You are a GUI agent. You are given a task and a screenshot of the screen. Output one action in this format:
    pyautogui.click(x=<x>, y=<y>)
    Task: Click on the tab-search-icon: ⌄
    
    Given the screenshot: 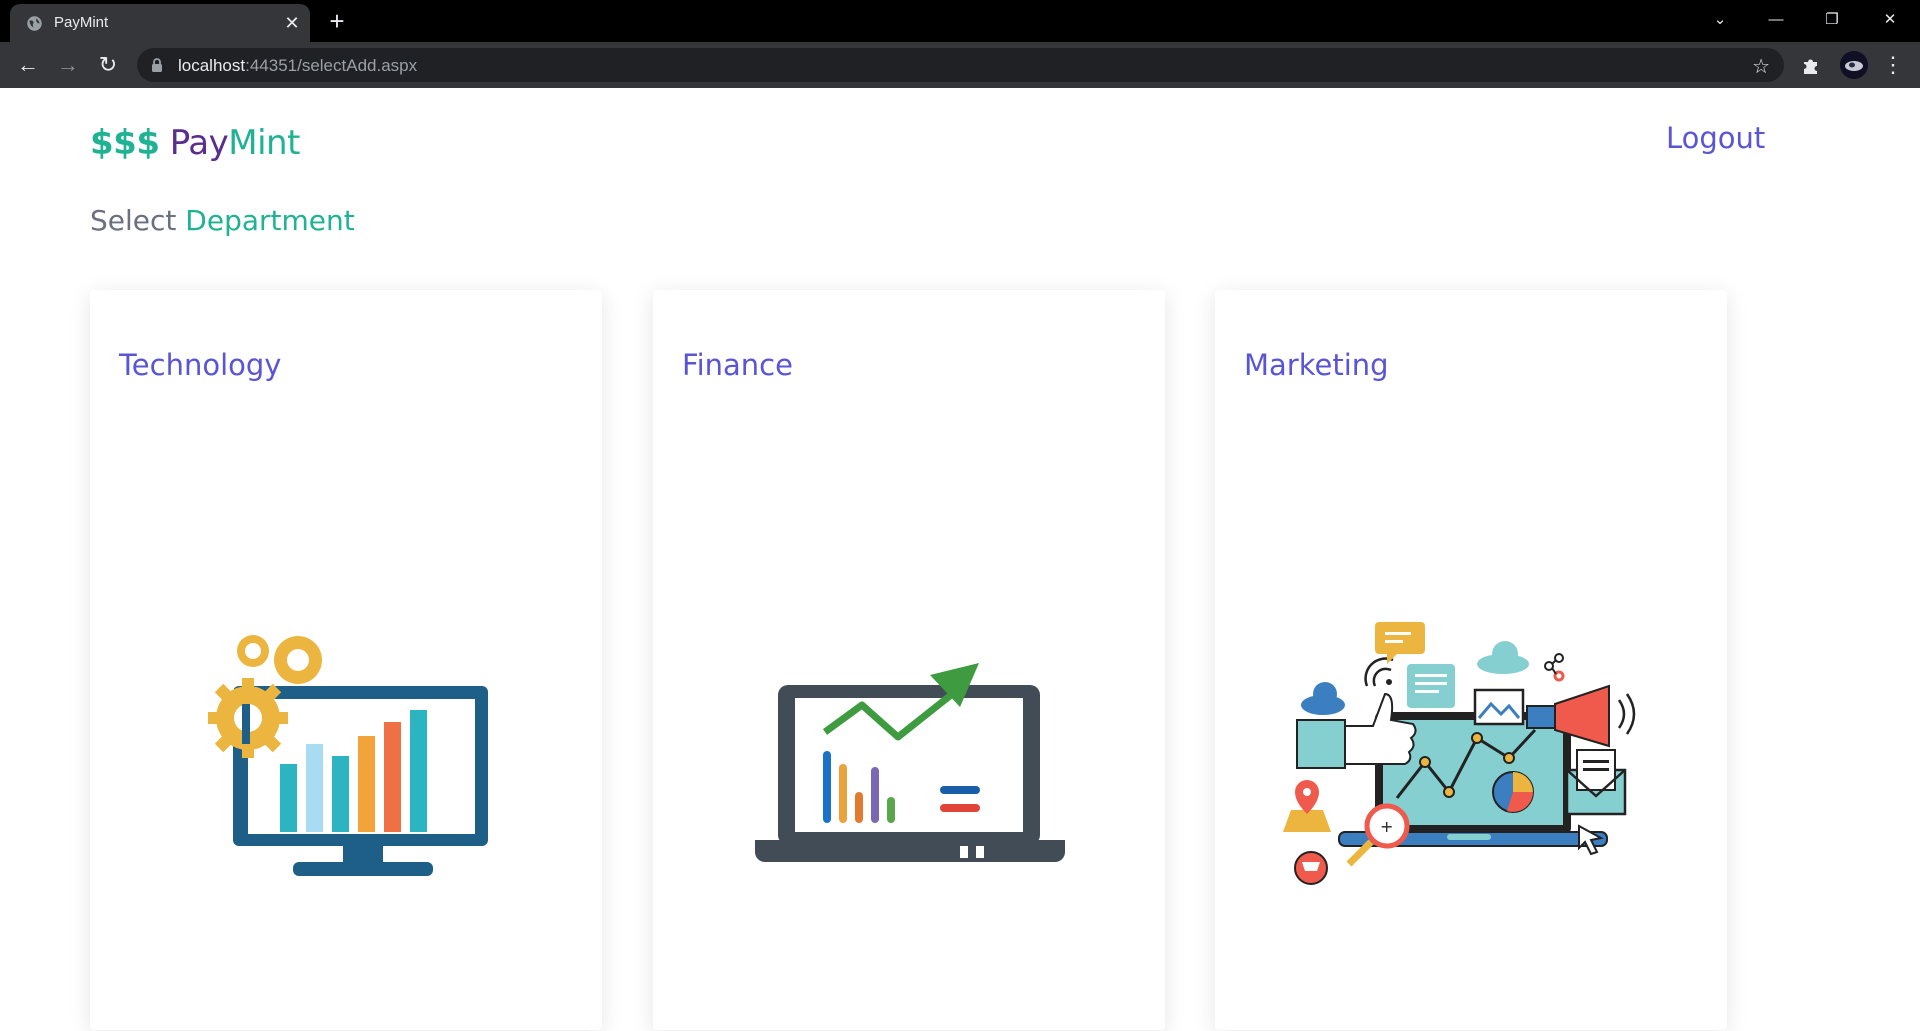 What is the action you would take?
    pyautogui.click(x=1720, y=20)
    